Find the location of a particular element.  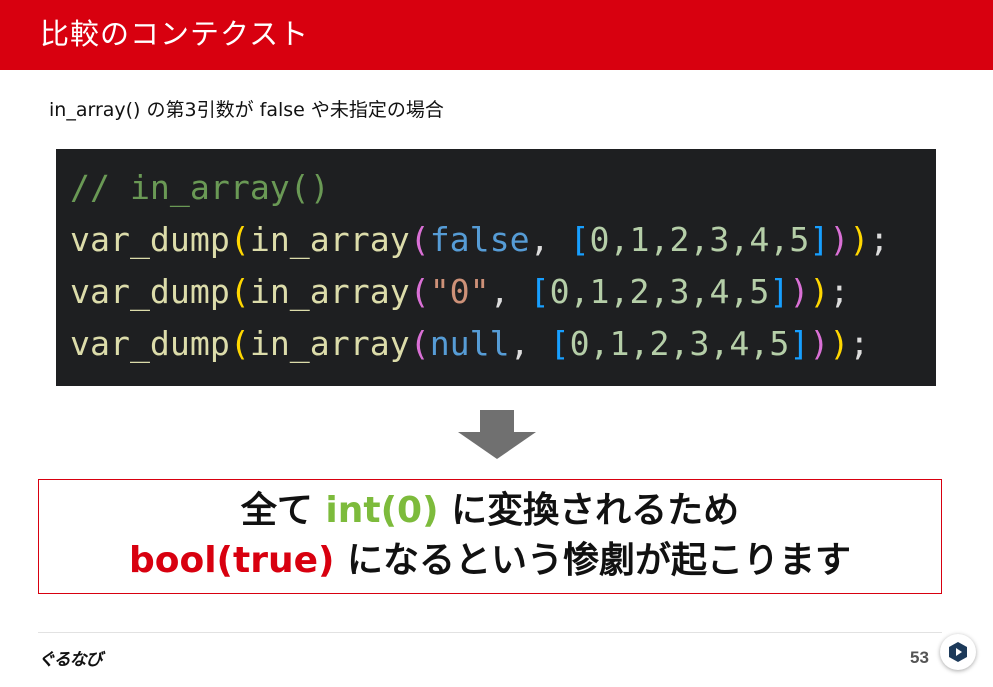

page-number: 53 is located at coordinates (919, 657).